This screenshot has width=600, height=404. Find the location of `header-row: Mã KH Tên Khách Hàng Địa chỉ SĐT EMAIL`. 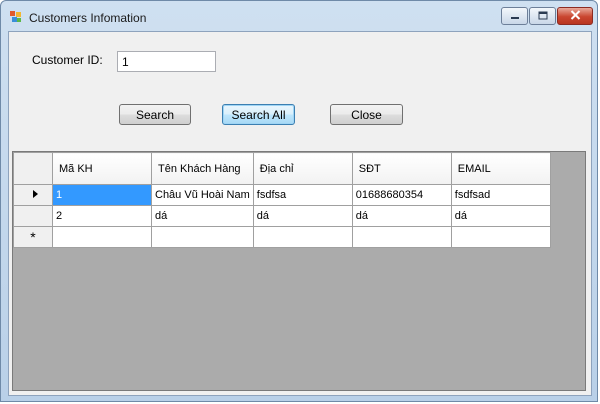

header-row: Mã KH Tên Khách Hàng Địa chỉ SĐT EMAIL is located at coordinates (282, 168).